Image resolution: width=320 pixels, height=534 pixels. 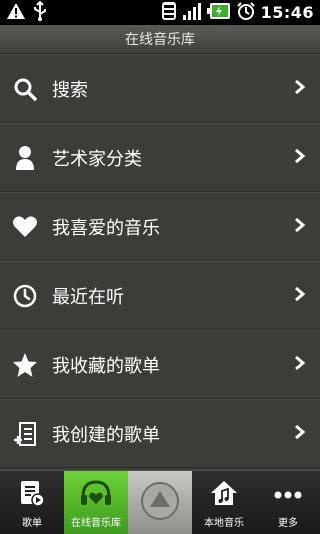 What do you see at coordinates (25, 158) in the screenshot?
I see `person-icon` at bounding box center [25, 158].